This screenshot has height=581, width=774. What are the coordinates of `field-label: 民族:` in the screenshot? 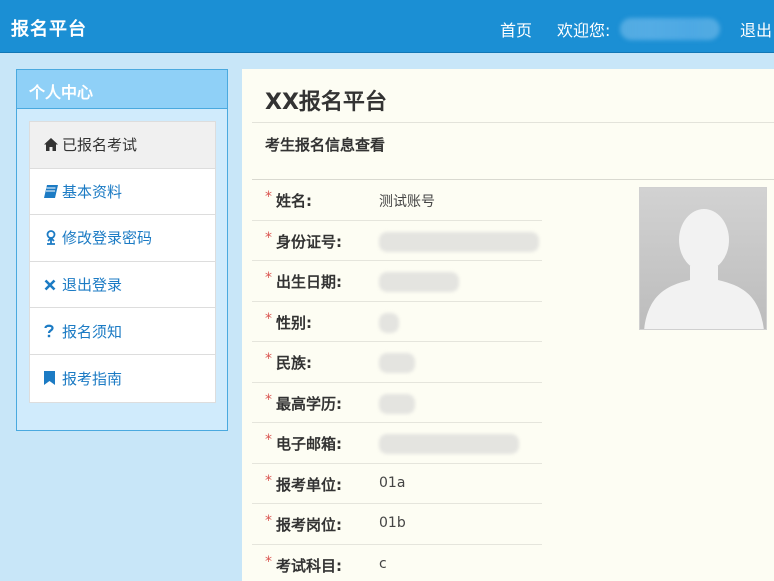 It's located at (294, 363).